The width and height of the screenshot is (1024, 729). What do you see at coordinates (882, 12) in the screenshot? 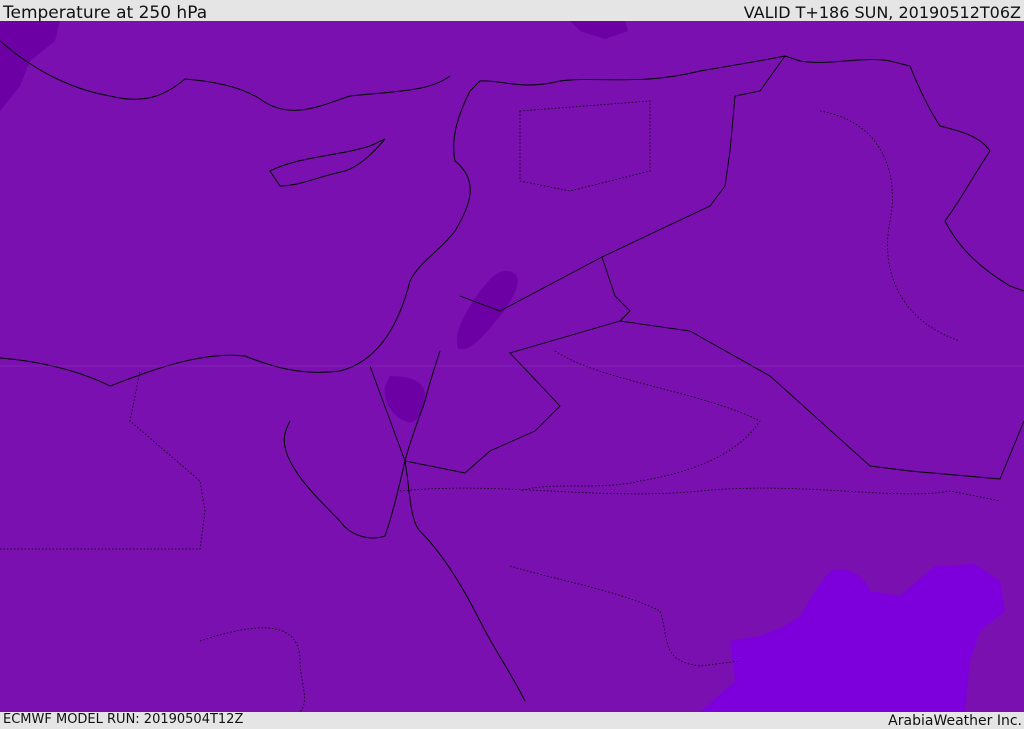
I see `valid-time: VALID T+186 SUN, 20190512T06Z` at bounding box center [882, 12].